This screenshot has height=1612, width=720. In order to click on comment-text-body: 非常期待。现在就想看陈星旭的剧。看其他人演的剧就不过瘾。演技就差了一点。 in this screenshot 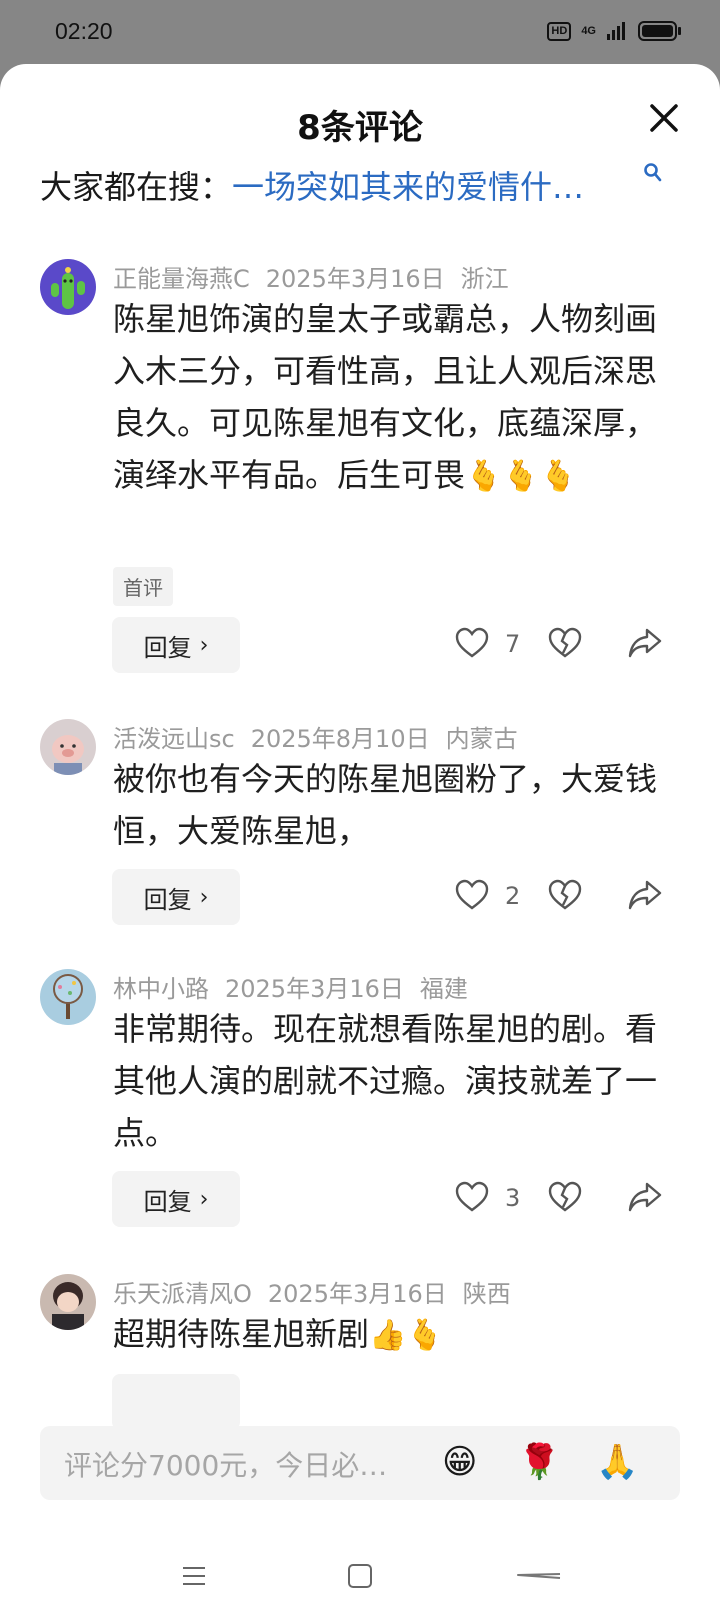, I will do `click(385, 1081)`.